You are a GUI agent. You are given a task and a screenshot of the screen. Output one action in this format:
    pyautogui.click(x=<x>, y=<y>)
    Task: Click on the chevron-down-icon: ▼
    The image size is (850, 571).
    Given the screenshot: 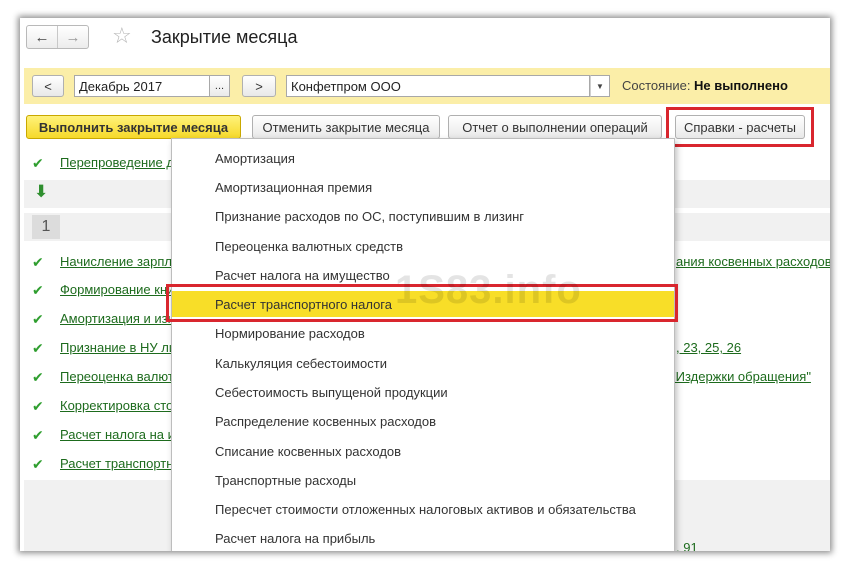 What is the action you would take?
    pyautogui.click(x=600, y=86)
    